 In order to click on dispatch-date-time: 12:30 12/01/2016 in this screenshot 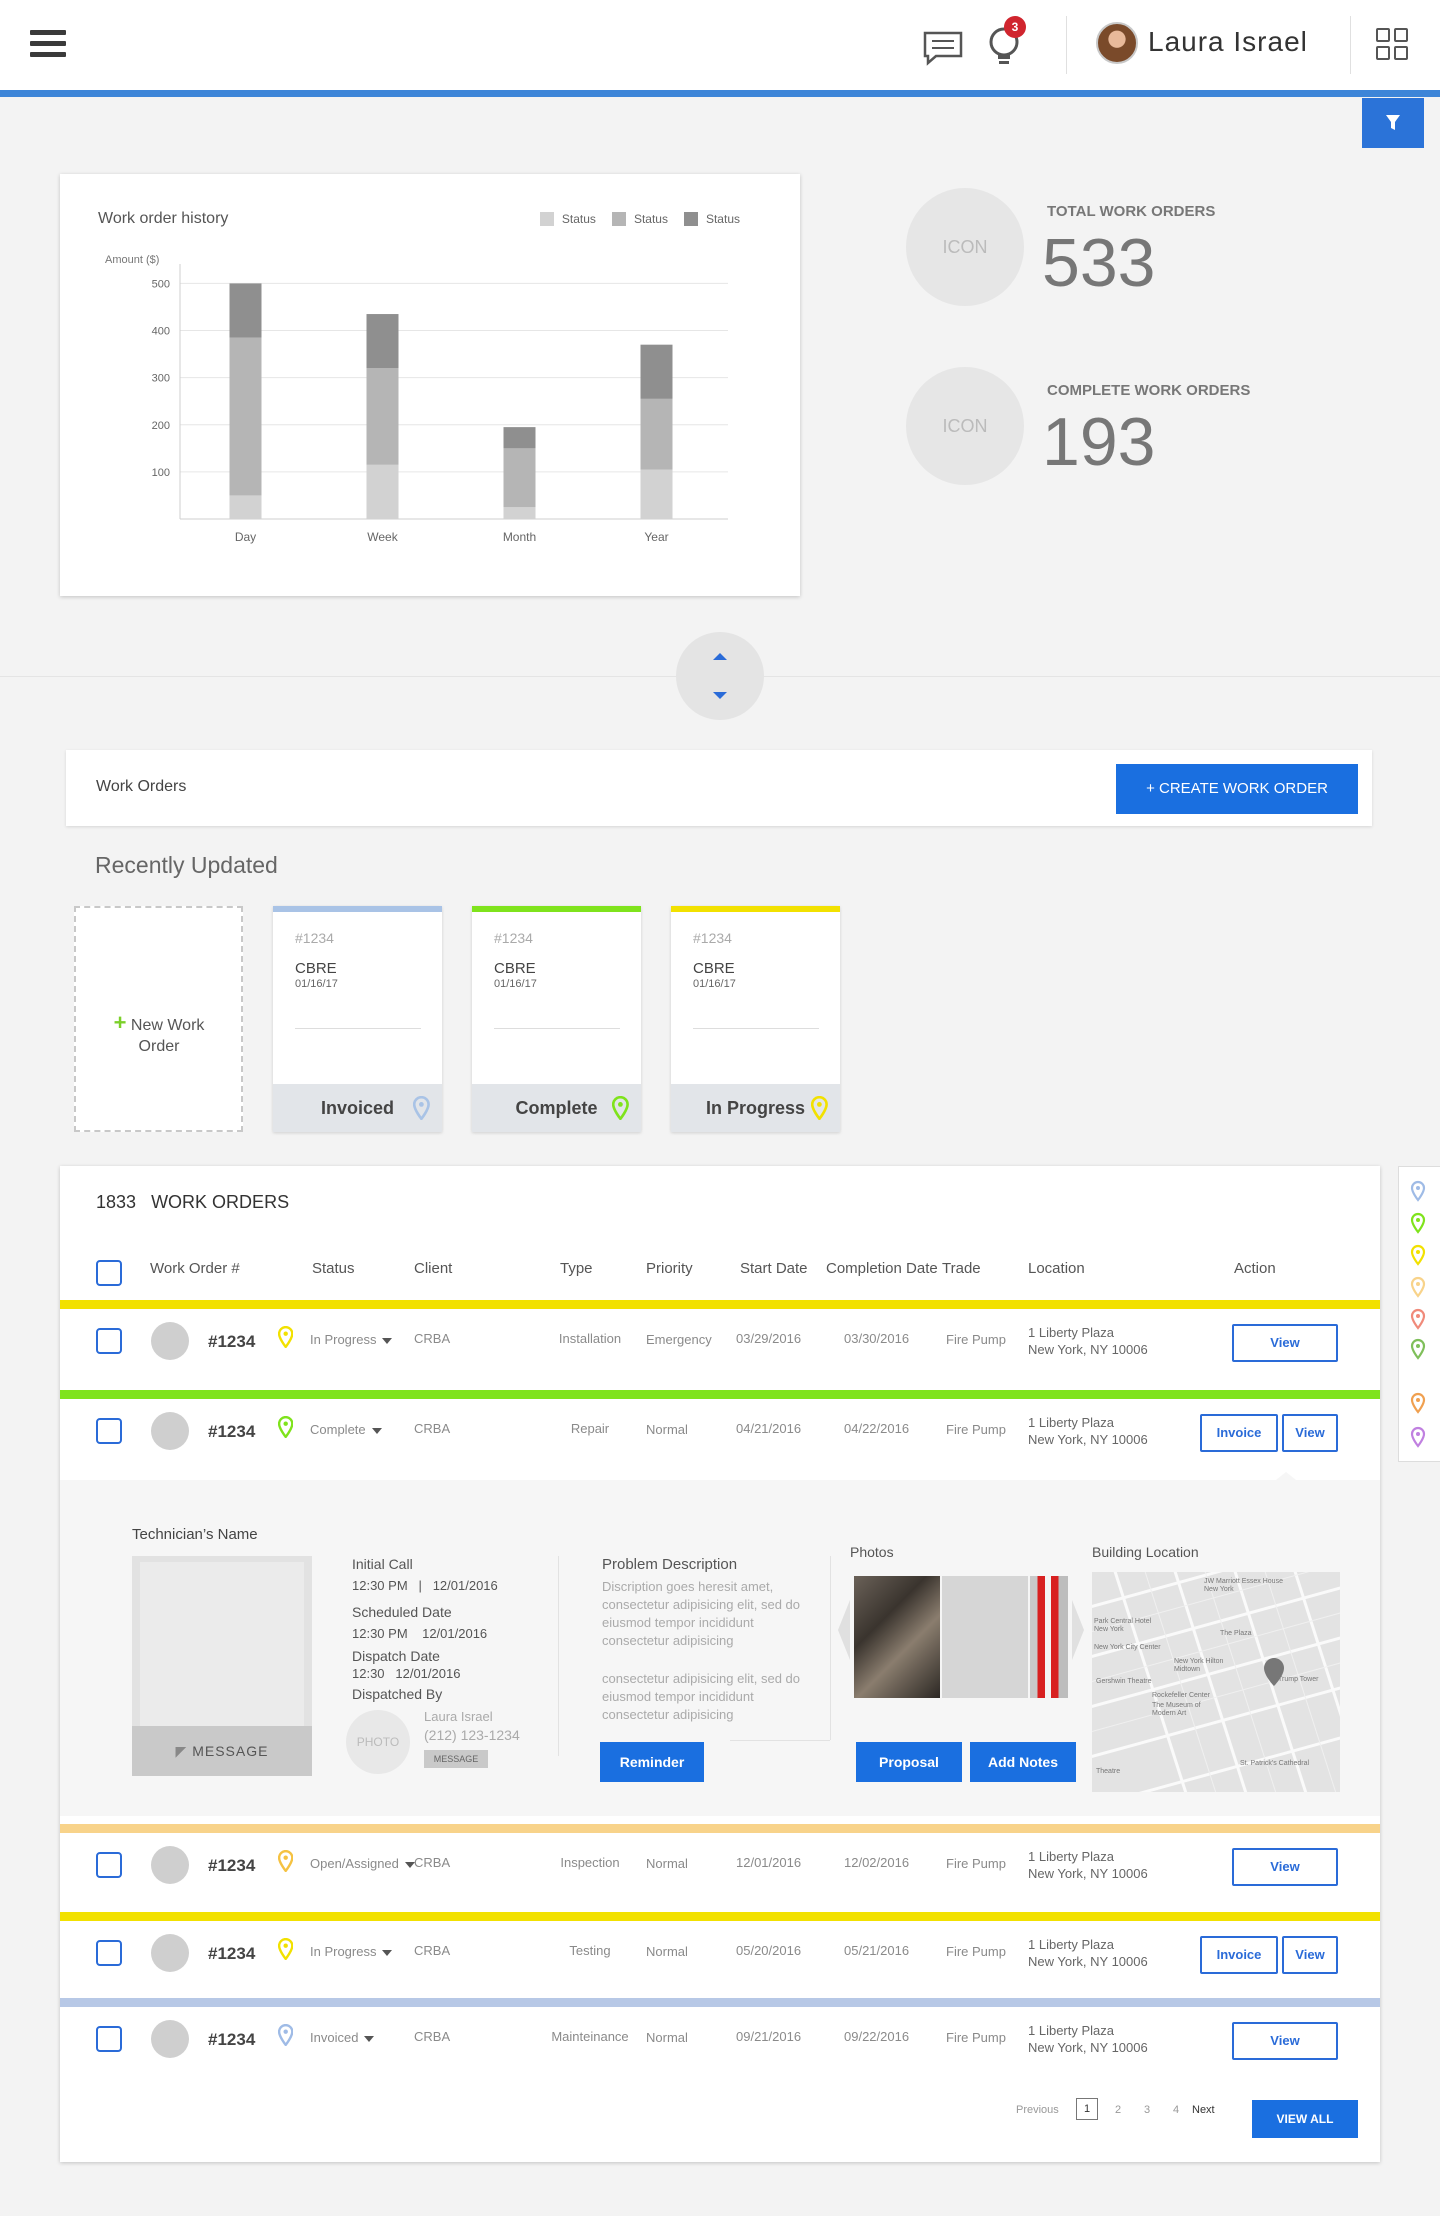, I will do `click(406, 1673)`.